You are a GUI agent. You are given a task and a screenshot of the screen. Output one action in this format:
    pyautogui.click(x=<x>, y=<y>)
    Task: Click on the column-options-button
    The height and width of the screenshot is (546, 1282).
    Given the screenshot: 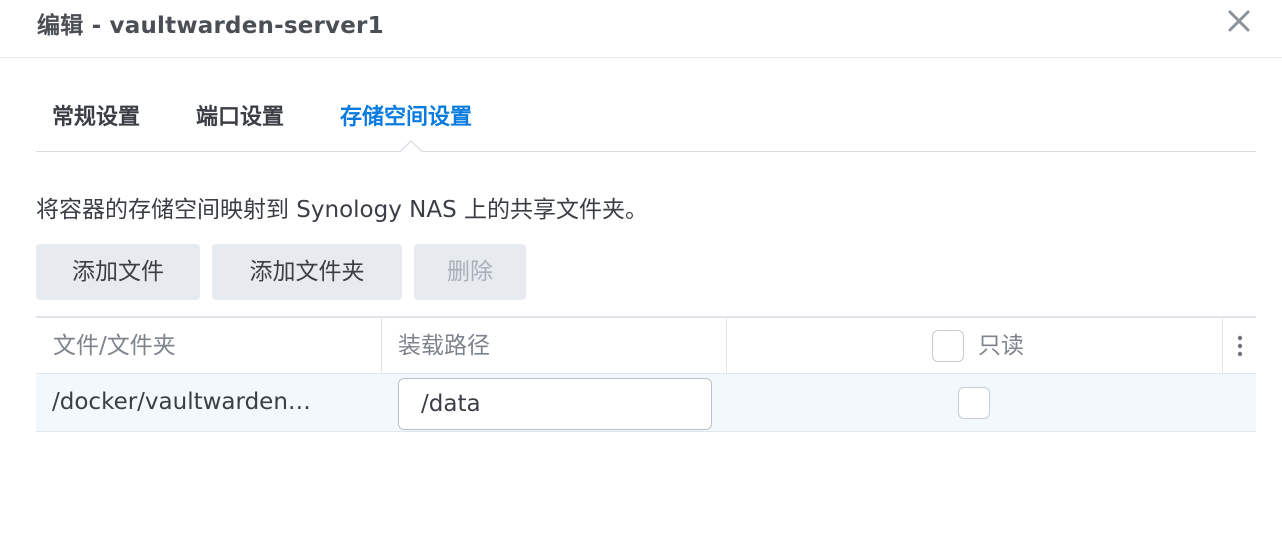 What is the action you would take?
    pyautogui.click(x=1240, y=346)
    